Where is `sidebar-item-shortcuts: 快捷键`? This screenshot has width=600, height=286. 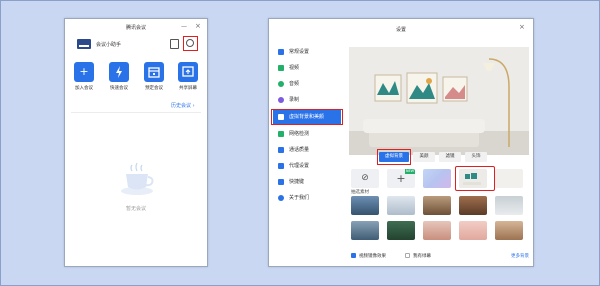 sidebar-item-shortcuts: 快捷键 is located at coordinates (307, 182).